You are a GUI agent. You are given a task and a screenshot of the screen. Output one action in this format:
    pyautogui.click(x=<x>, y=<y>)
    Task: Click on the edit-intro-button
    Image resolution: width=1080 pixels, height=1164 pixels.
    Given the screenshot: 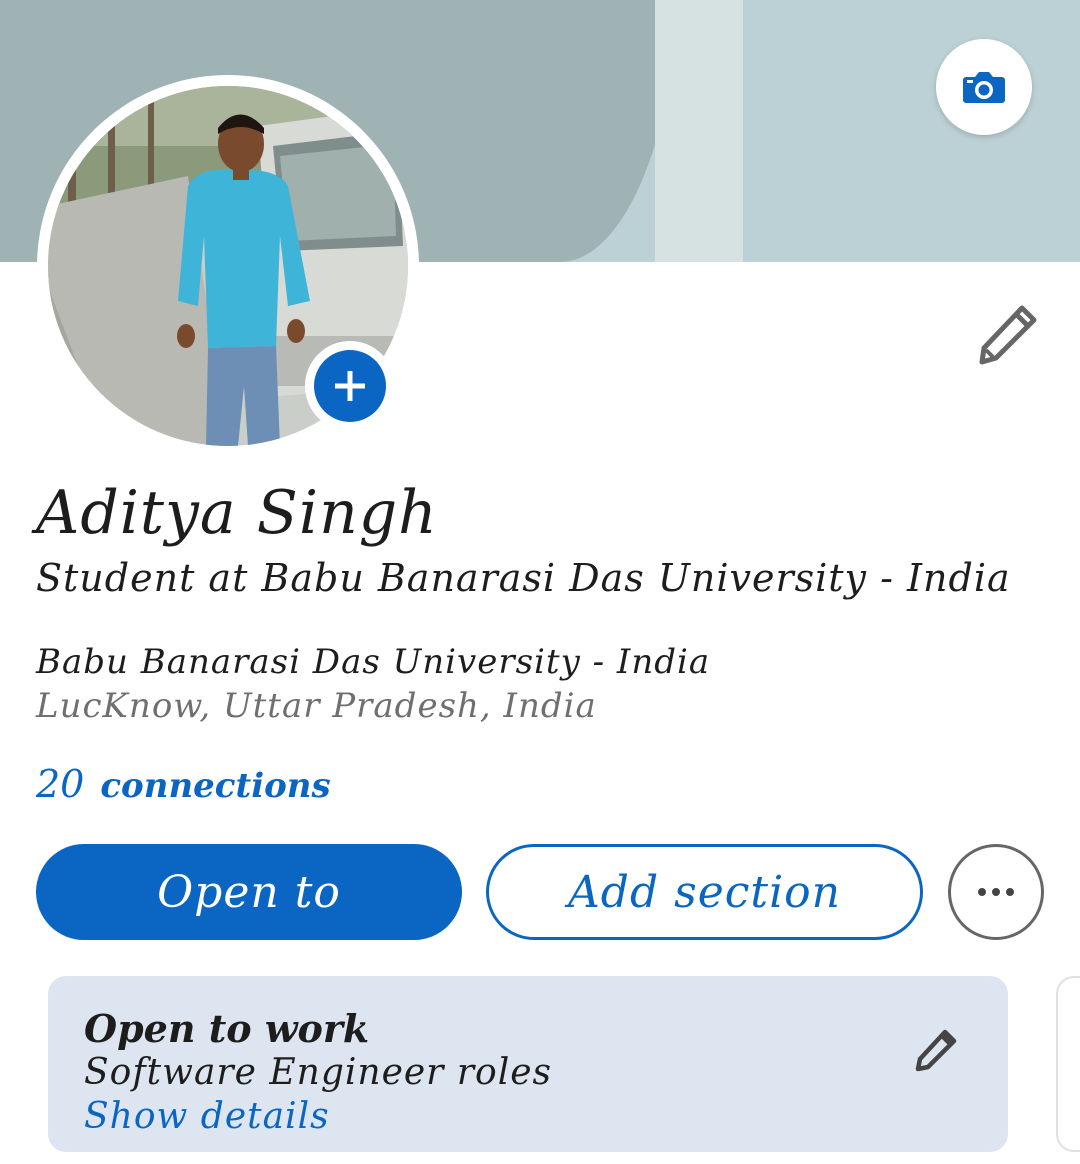 What is the action you would take?
    pyautogui.click(x=1008, y=334)
    